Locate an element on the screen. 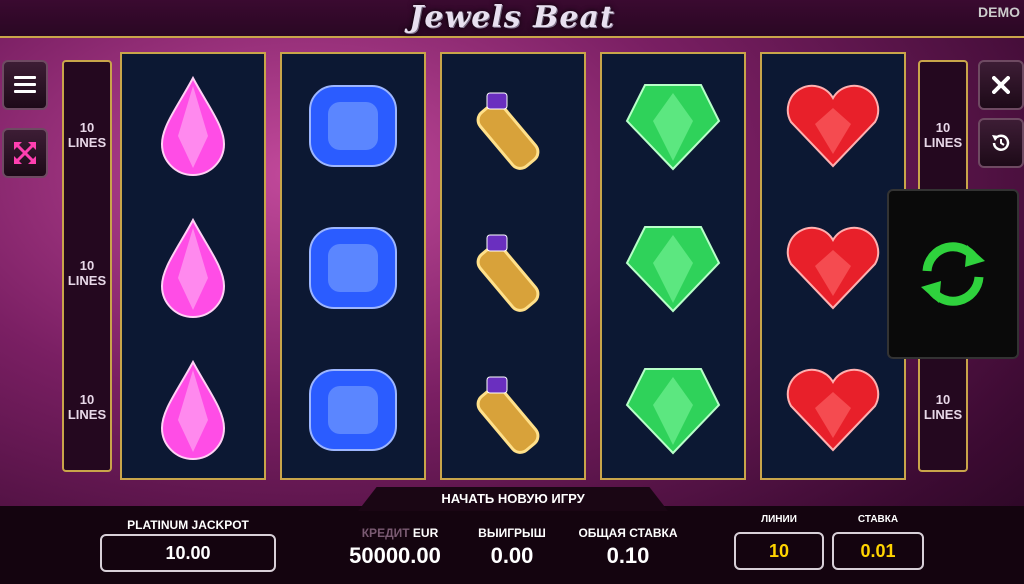  fullscreen-button is located at coordinates (25, 153).